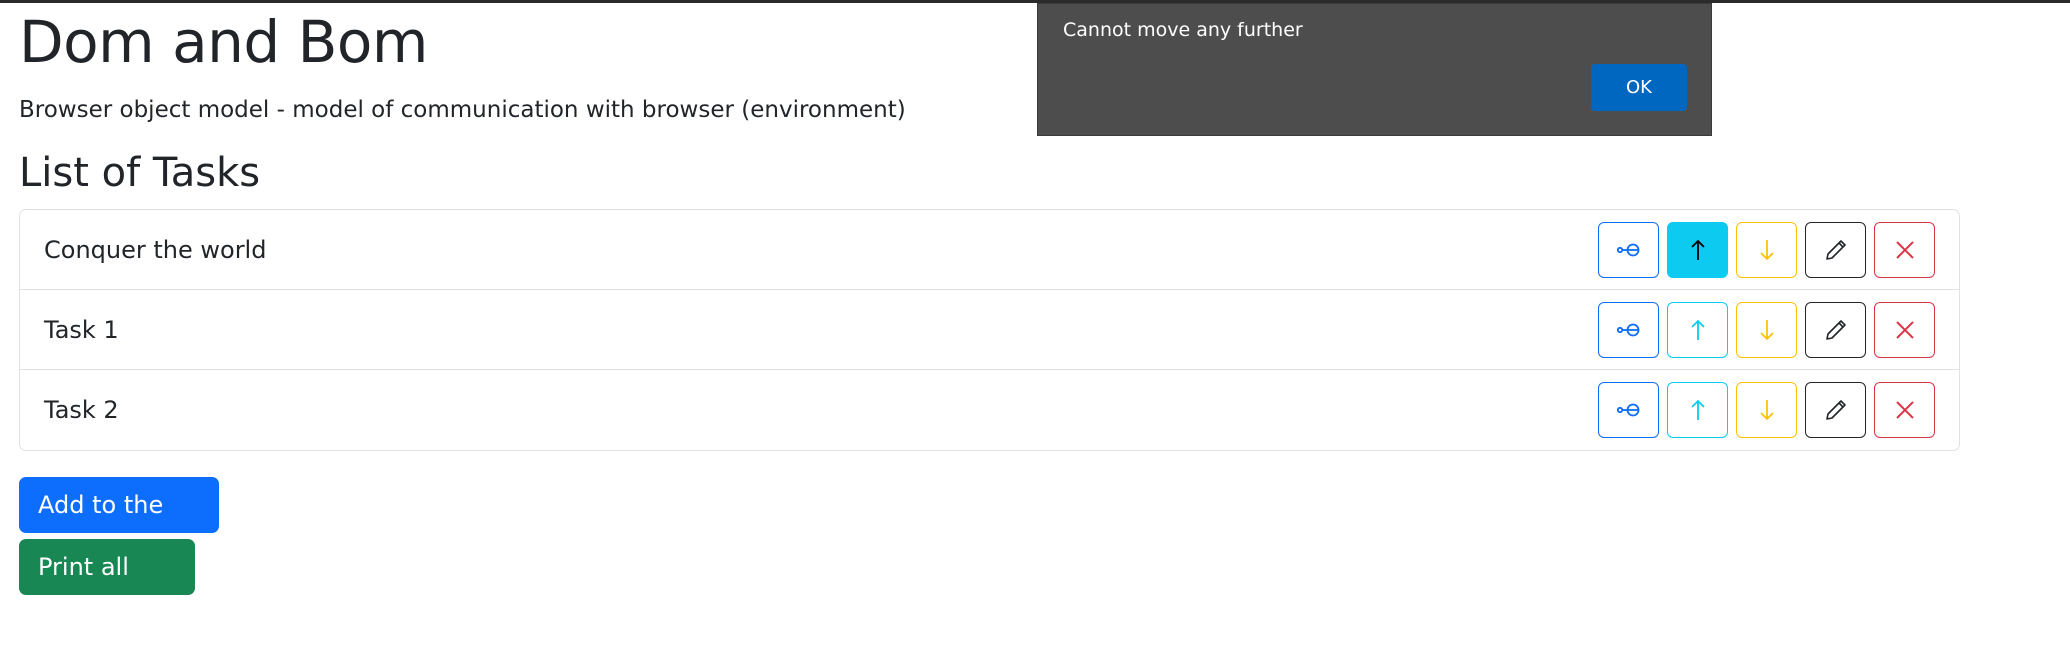 This screenshot has height=651, width=2070. Describe the element at coordinates (989, 410) in the screenshot. I see `task-row: Task 2` at that location.